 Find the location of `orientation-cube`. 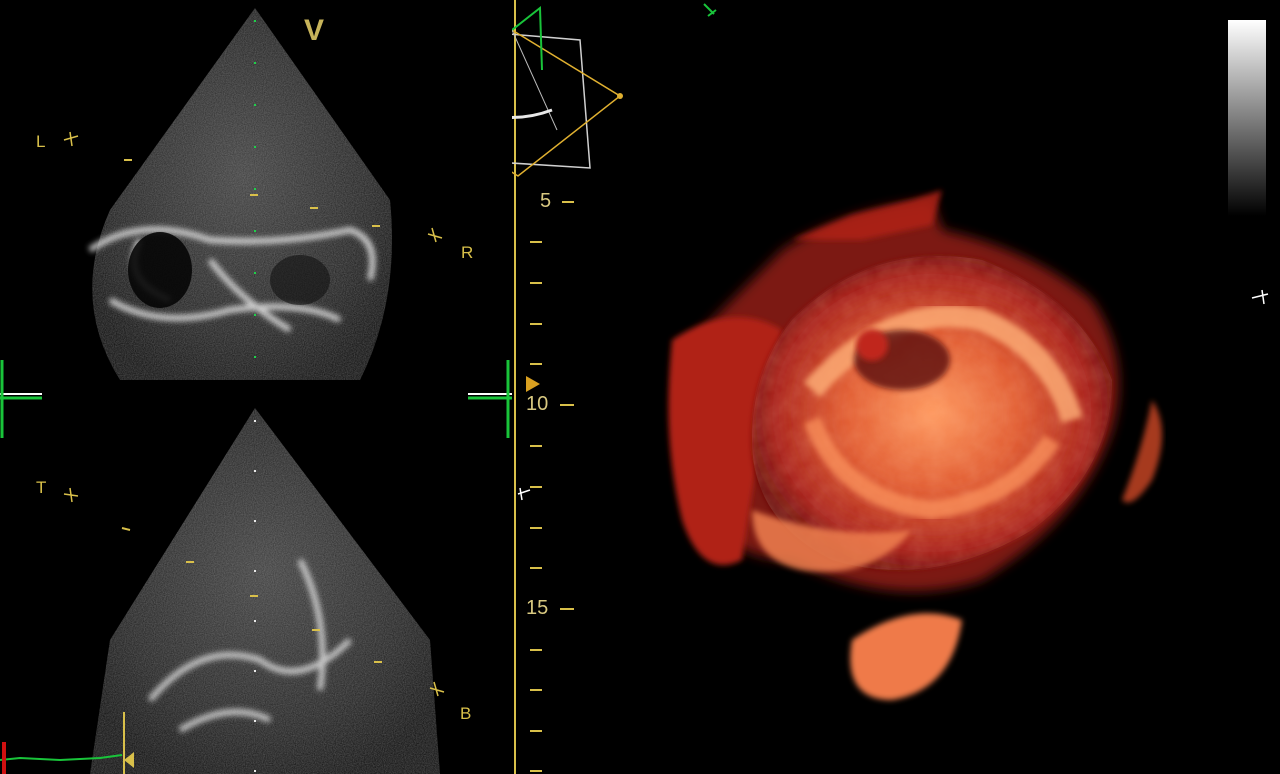

orientation-cube is located at coordinates (567, 91).